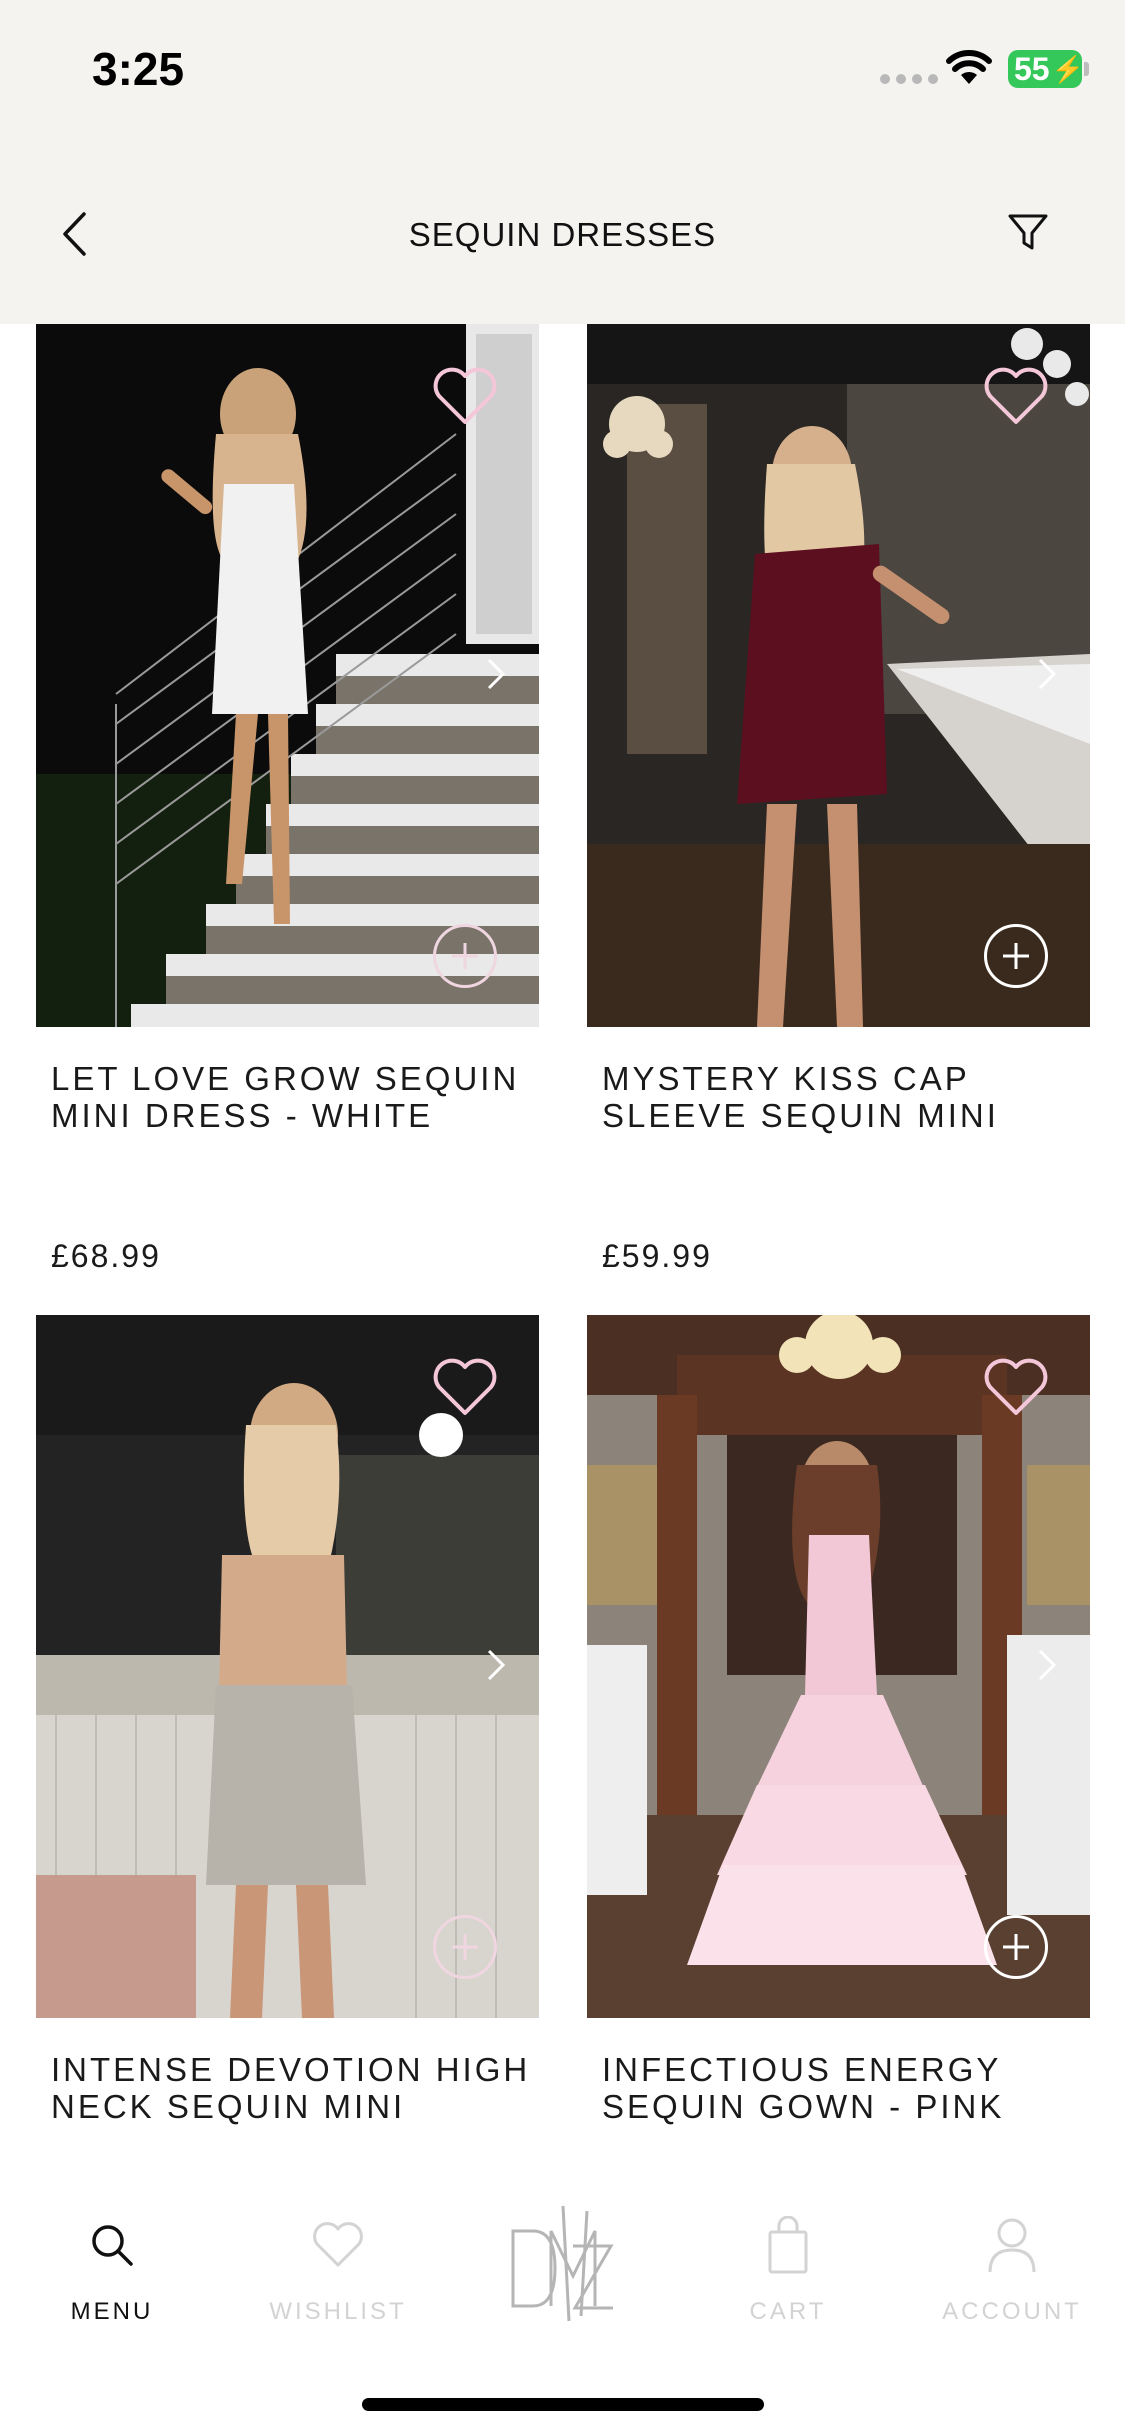 Image resolution: width=1125 pixels, height=2436 pixels. Describe the element at coordinates (338, 2244) in the screenshot. I see `heart-icon` at that location.